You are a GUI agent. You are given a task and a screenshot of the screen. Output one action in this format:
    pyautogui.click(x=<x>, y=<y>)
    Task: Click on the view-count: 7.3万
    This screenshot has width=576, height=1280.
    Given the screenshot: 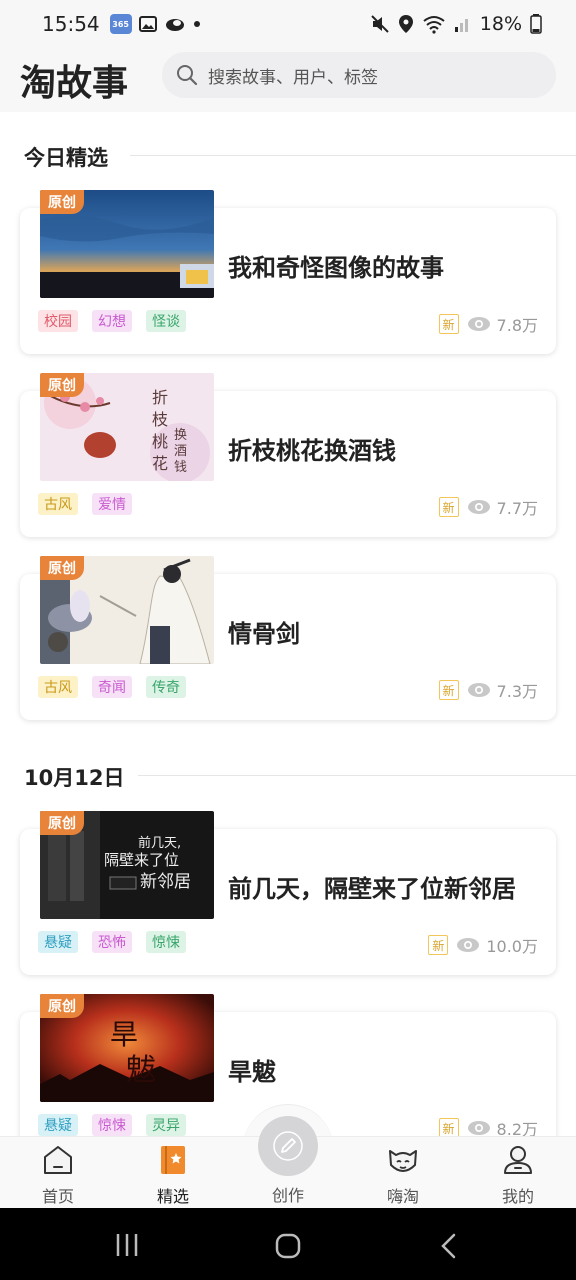 What is the action you would take?
    pyautogui.click(x=517, y=691)
    